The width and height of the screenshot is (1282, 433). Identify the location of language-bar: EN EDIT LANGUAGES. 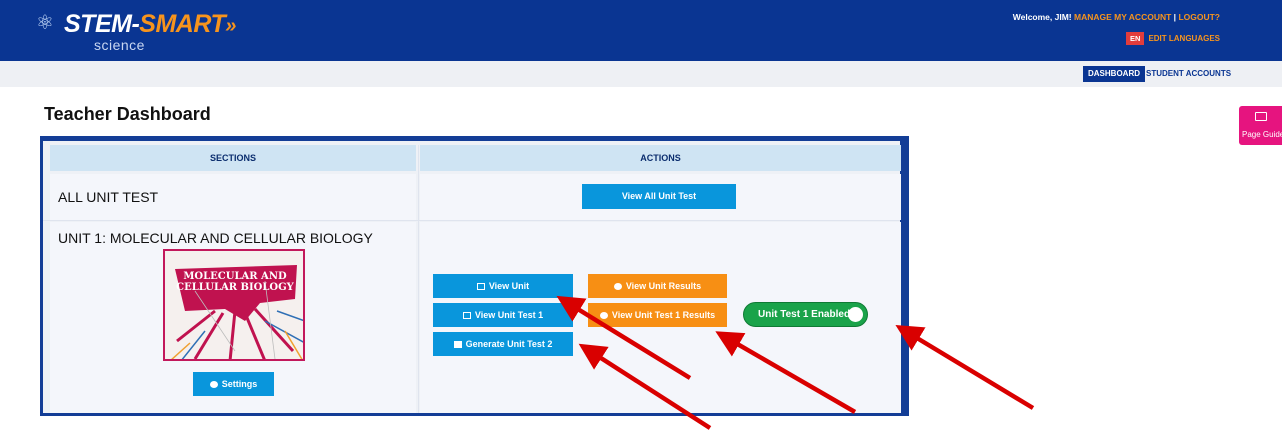
(1173, 38).